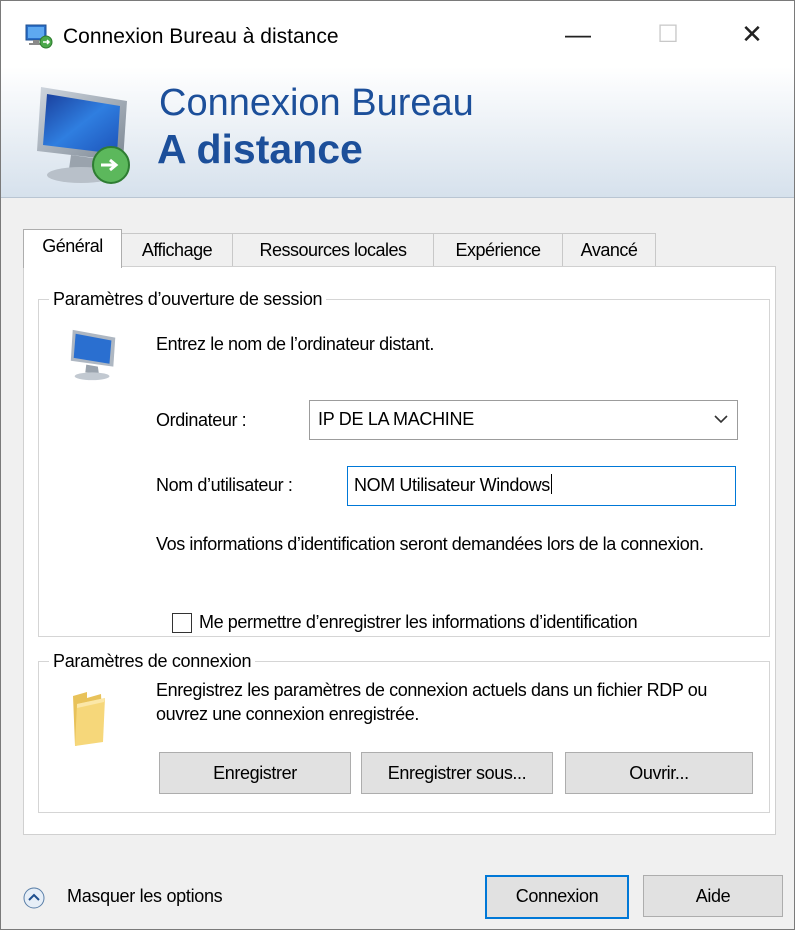 This screenshot has width=795, height=930. I want to click on connection-group-title: Paramètres de connexion, so click(152, 661).